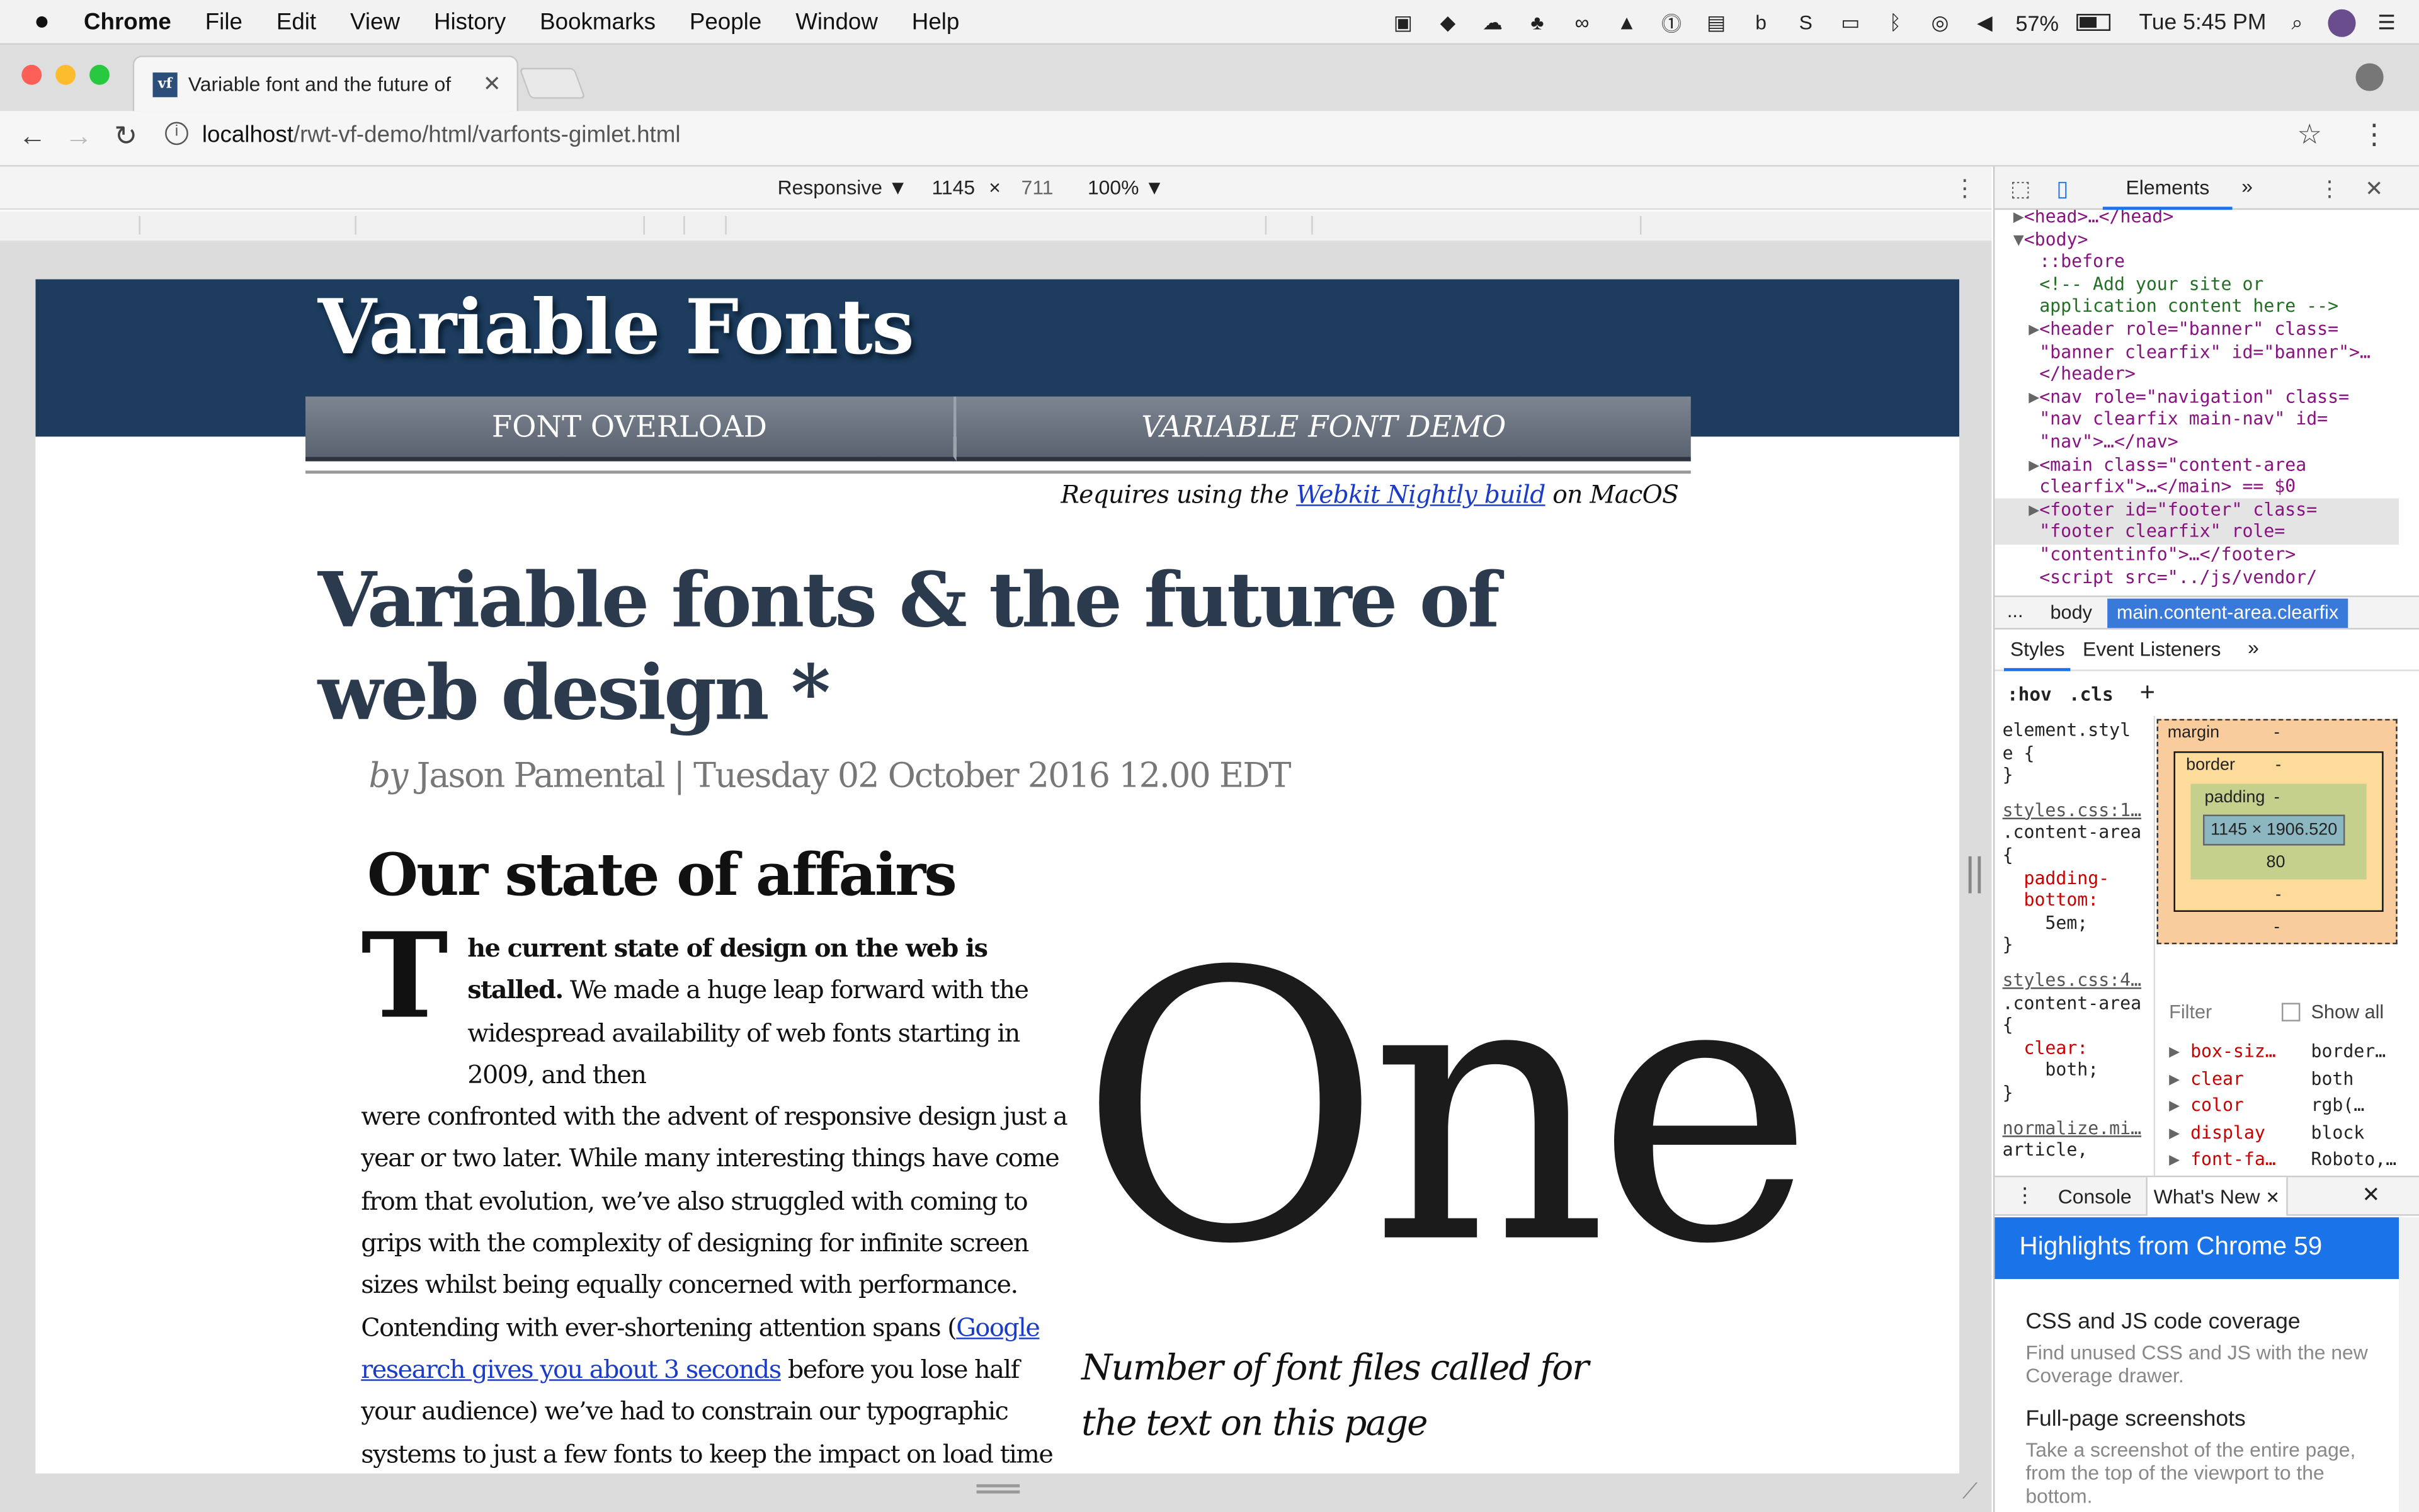 The image size is (2419, 1512). Describe the element at coordinates (470, 21) in the screenshot. I see `menu-history: History` at that location.